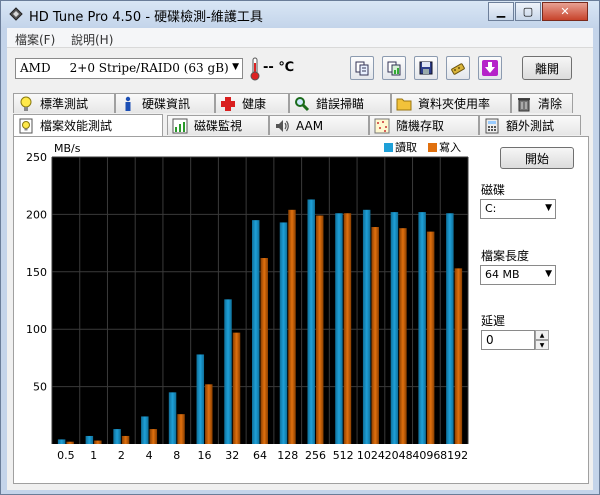  I want to click on save-icon, so click(426, 68).